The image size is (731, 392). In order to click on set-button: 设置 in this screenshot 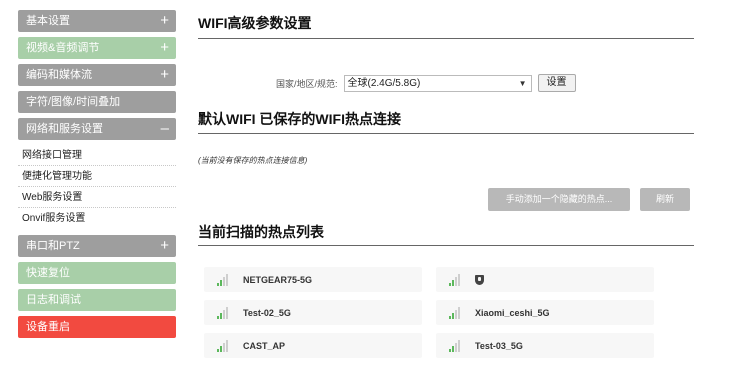, I will do `click(556, 83)`.